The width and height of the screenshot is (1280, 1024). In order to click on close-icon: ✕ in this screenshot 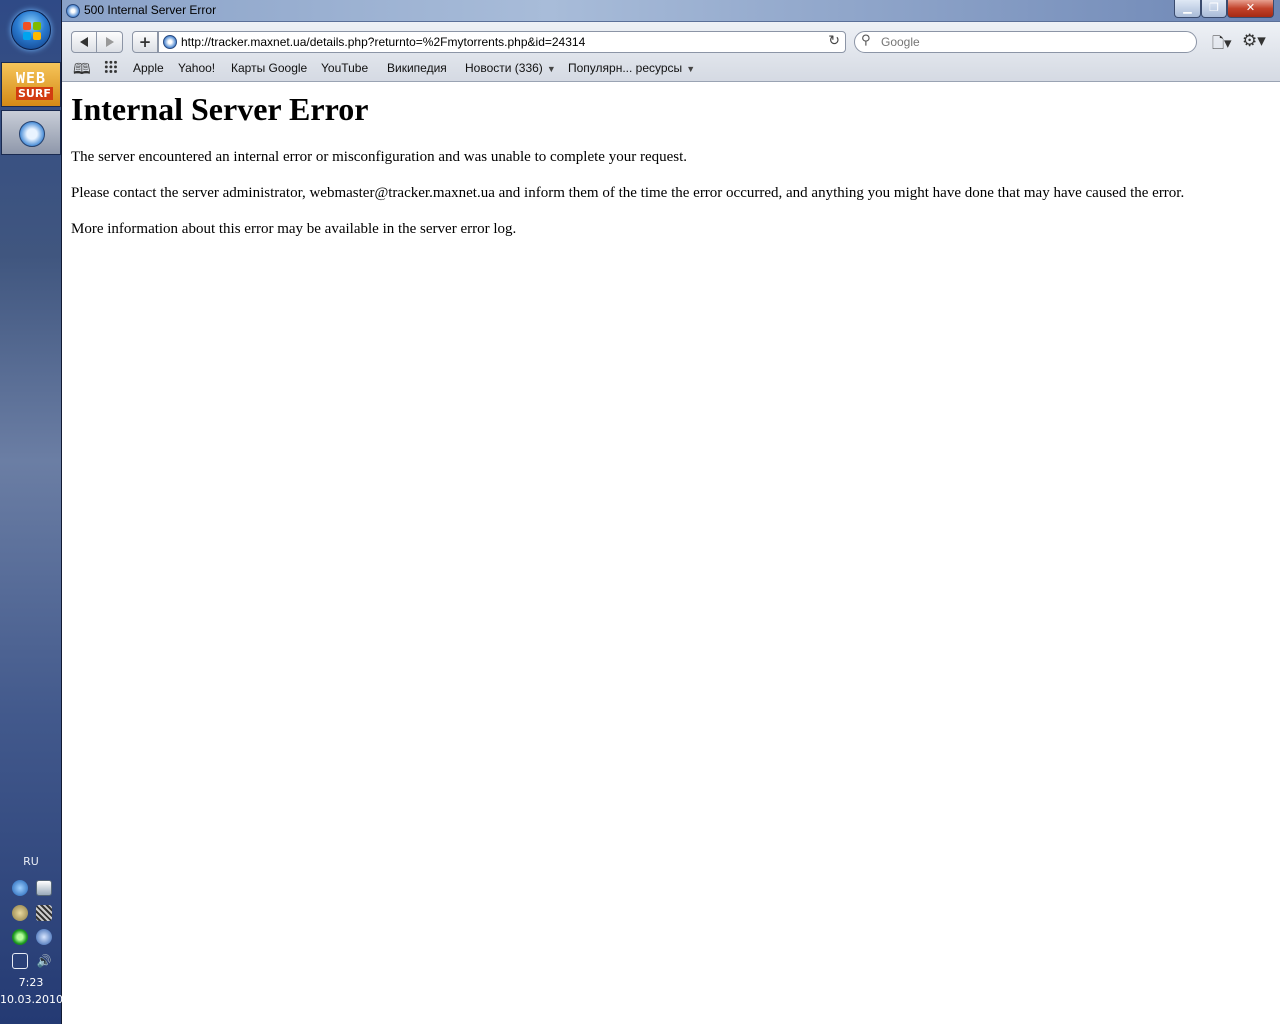, I will do `click(1250, 7)`.